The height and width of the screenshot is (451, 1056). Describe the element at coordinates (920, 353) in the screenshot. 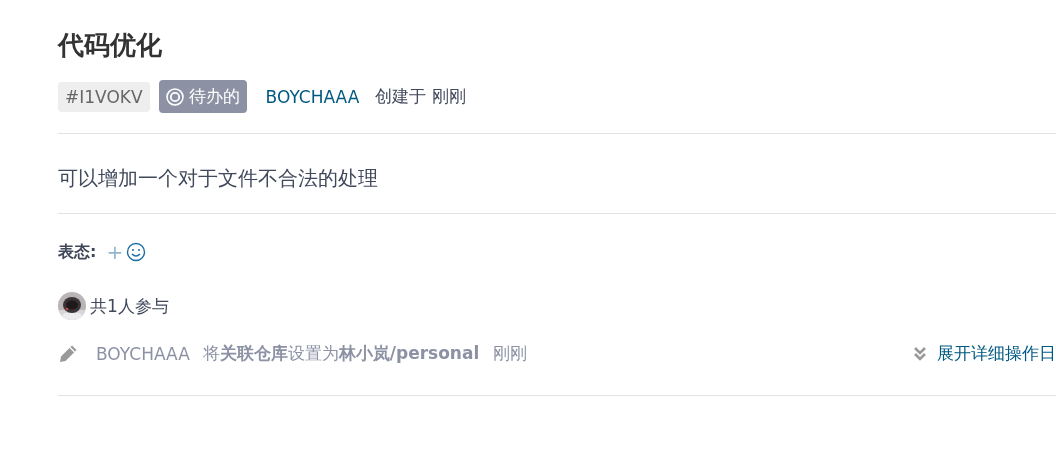

I see `double-chevron-icon` at that location.